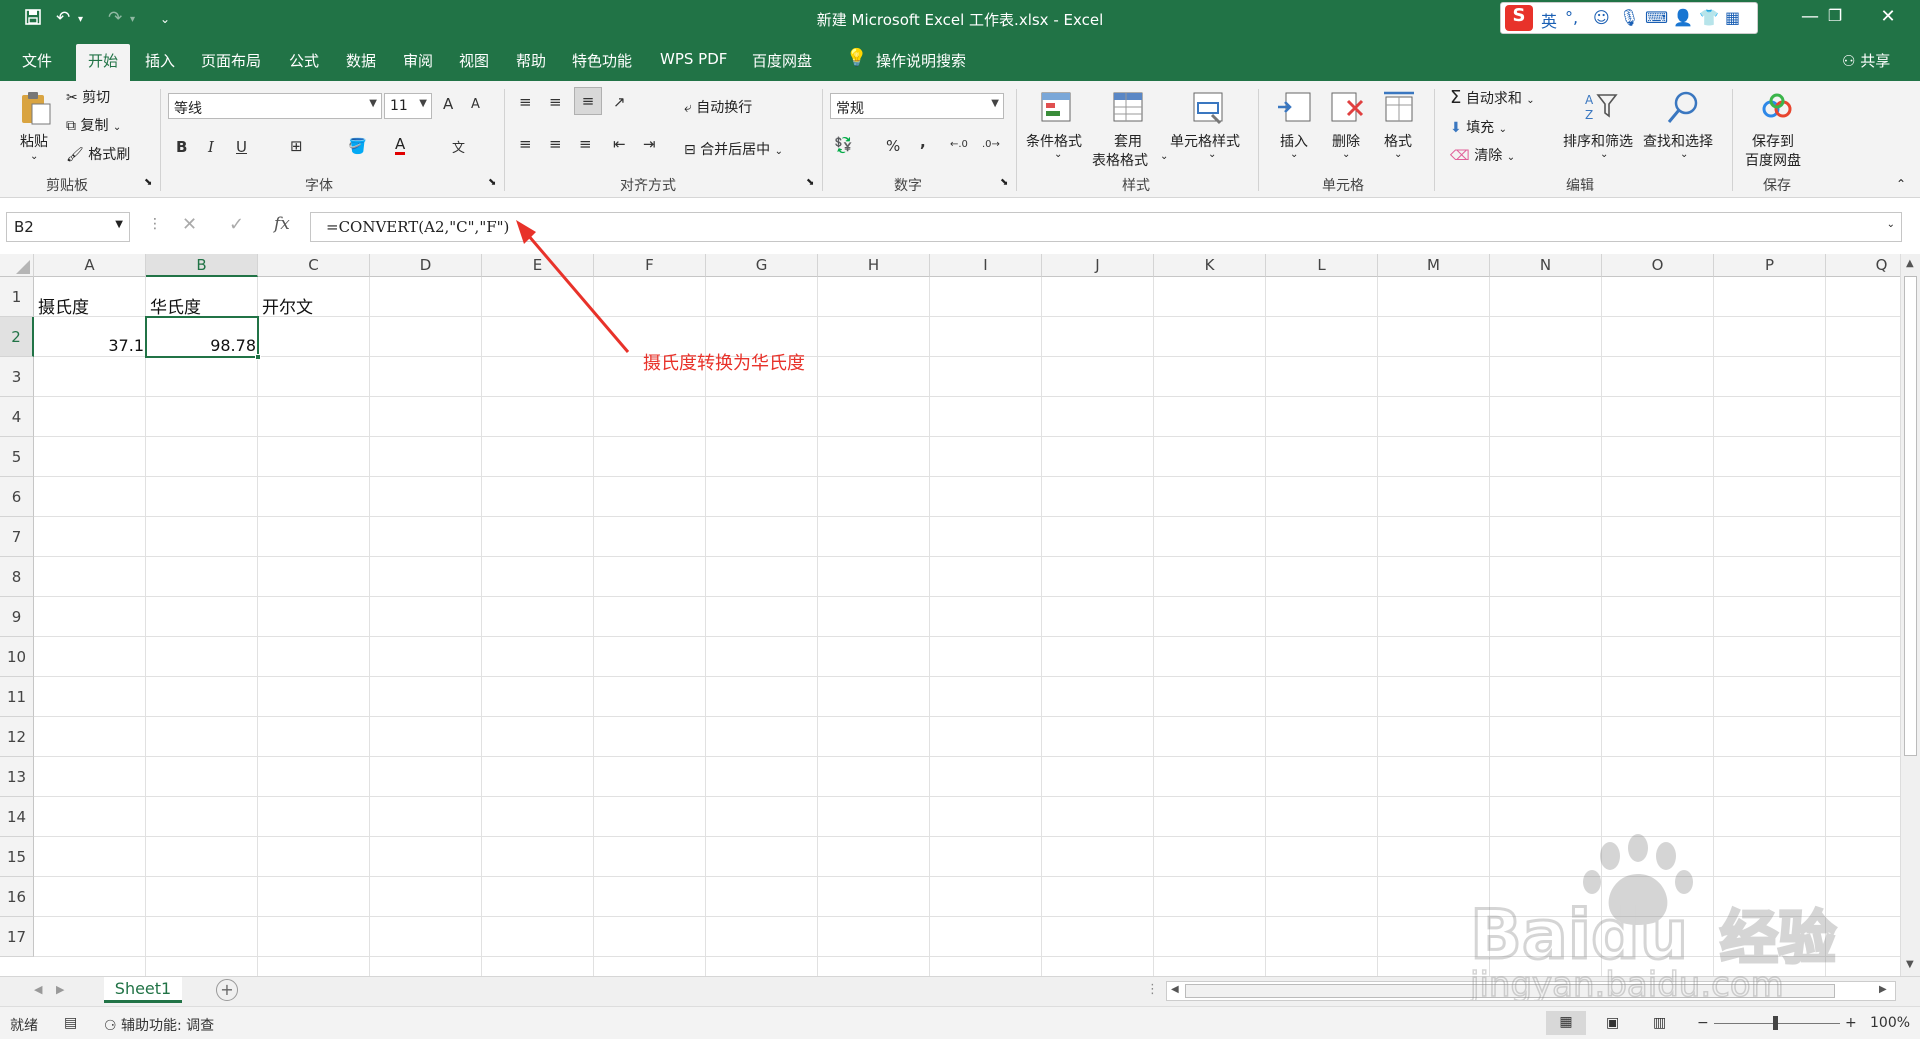 The image size is (1920, 1039). What do you see at coordinates (1863, 265) in the screenshot?
I see `column-header-q: Q` at bounding box center [1863, 265].